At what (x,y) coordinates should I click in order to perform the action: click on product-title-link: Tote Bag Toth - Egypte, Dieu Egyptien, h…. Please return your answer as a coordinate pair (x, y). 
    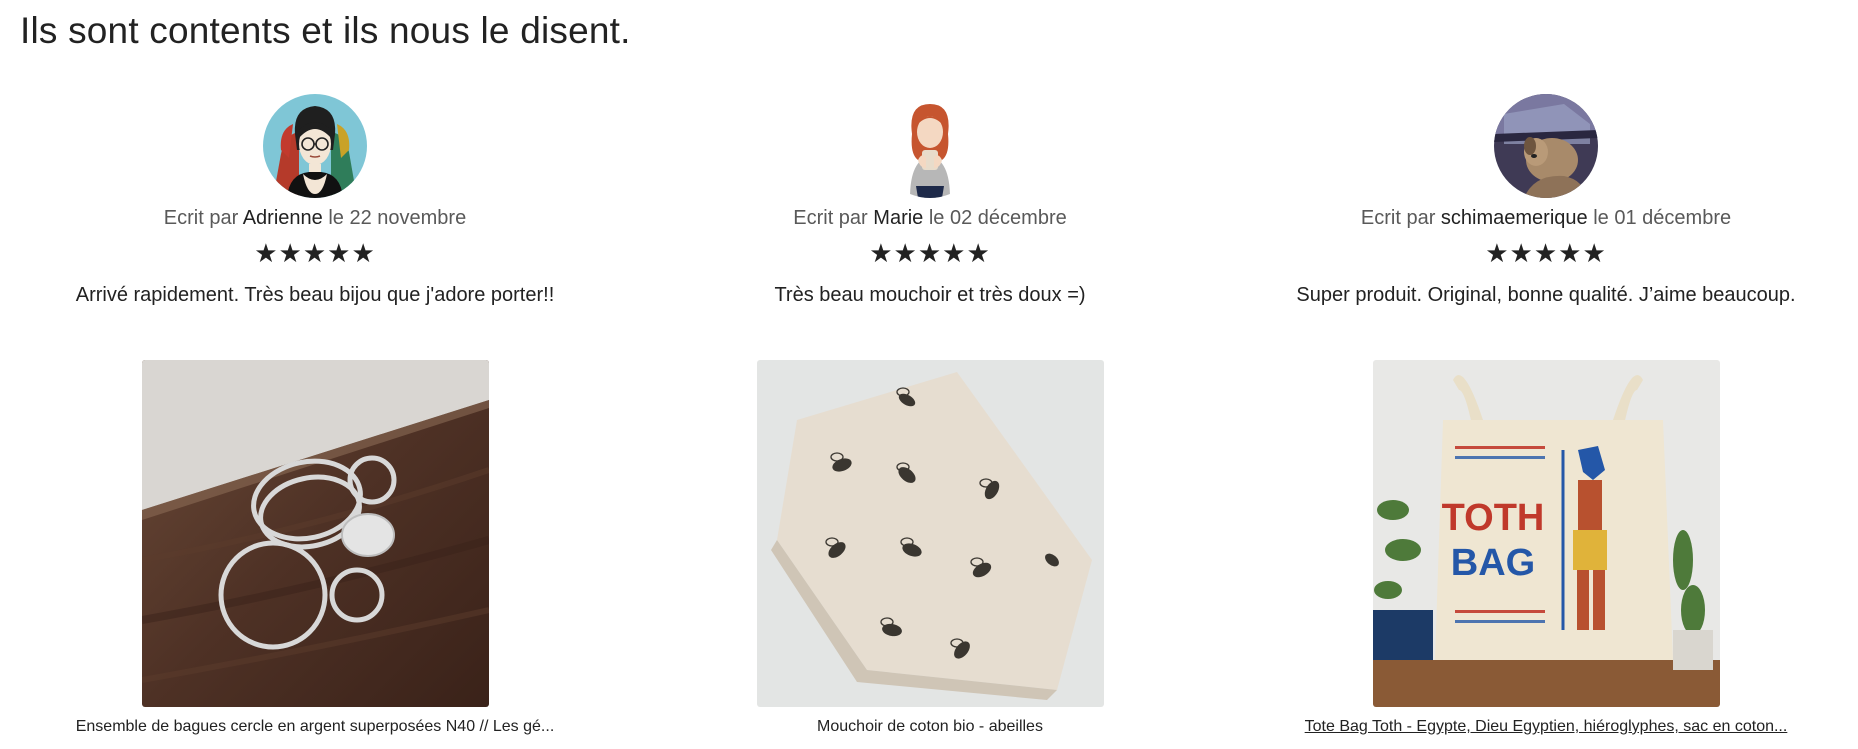
    Looking at the image, I should click on (1546, 727).